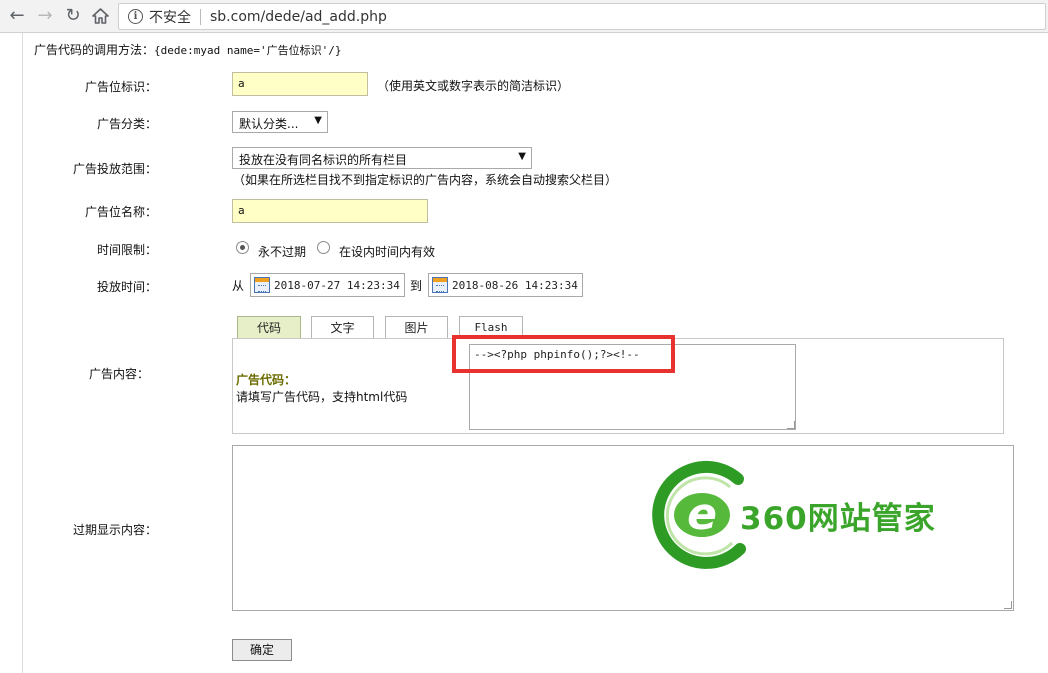  What do you see at coordinates (126, 250) in the screenshot?
I see `timelimit-label: 时间限制：` at bounding box center [126, 250].